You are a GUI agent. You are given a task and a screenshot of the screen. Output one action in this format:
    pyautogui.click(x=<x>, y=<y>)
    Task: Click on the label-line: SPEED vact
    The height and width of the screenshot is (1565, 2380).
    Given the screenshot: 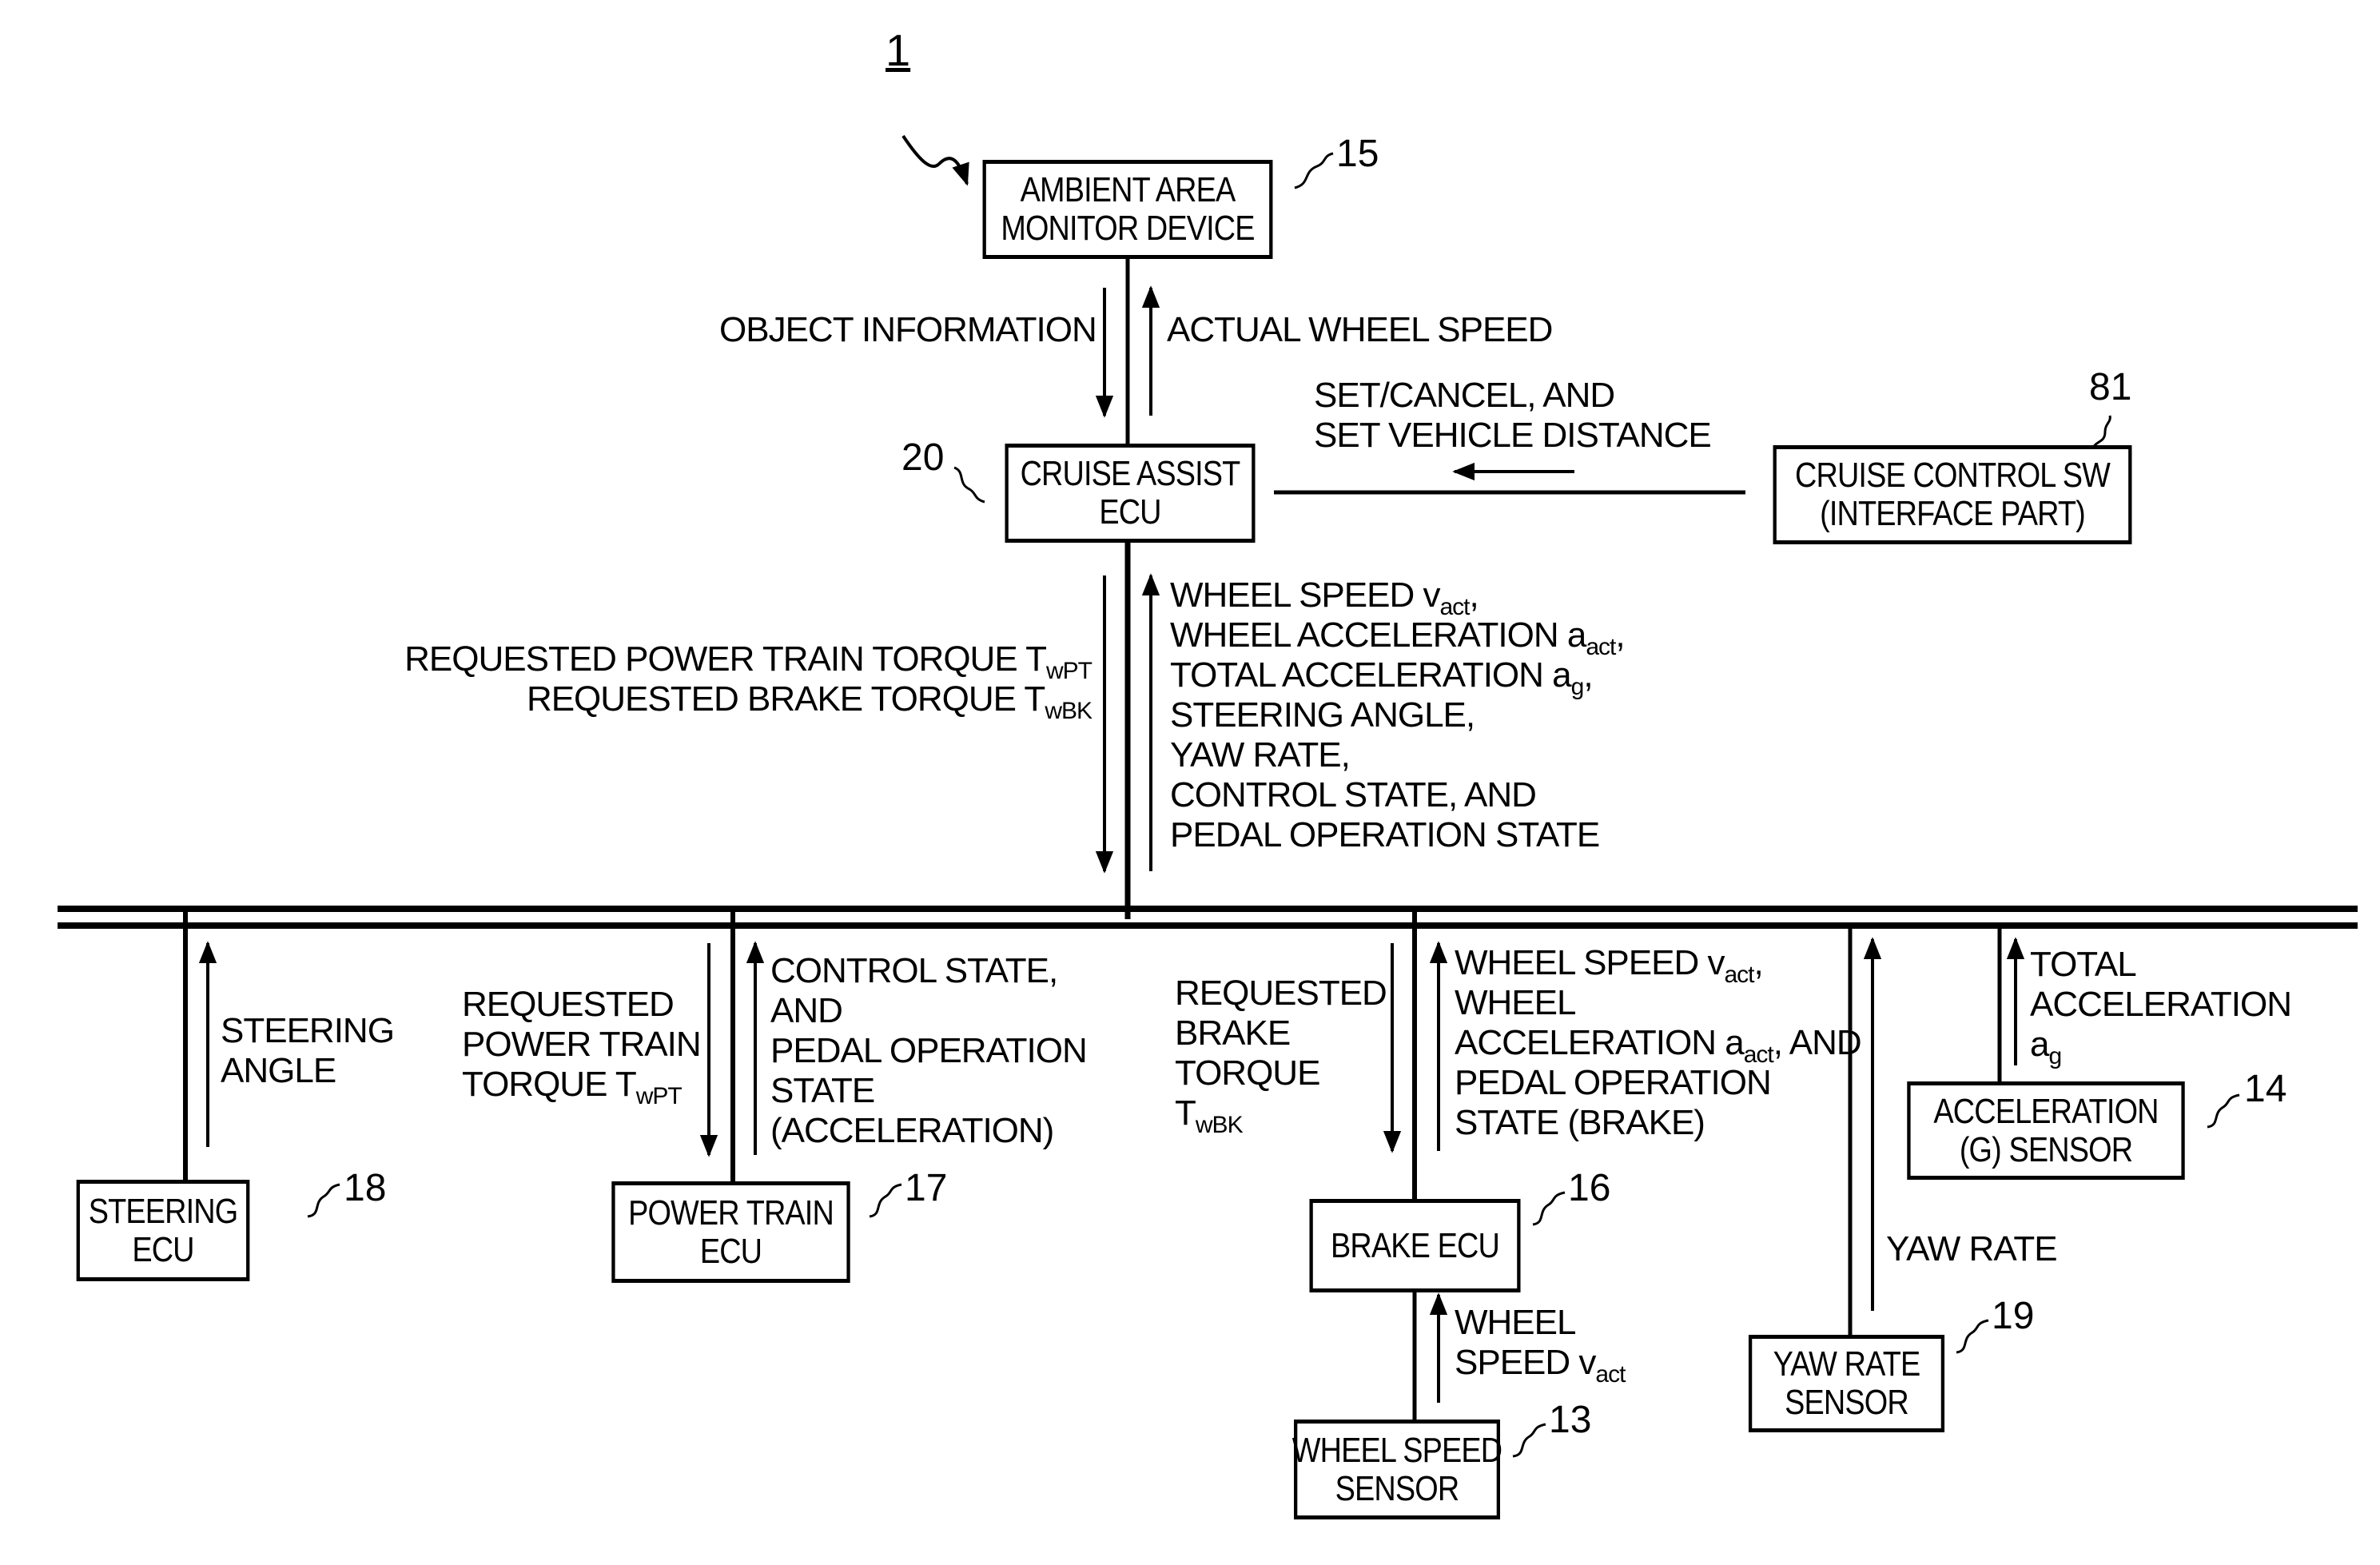 What is the action you would take?
    pyautogui.click(x=1540, y=1366)
    